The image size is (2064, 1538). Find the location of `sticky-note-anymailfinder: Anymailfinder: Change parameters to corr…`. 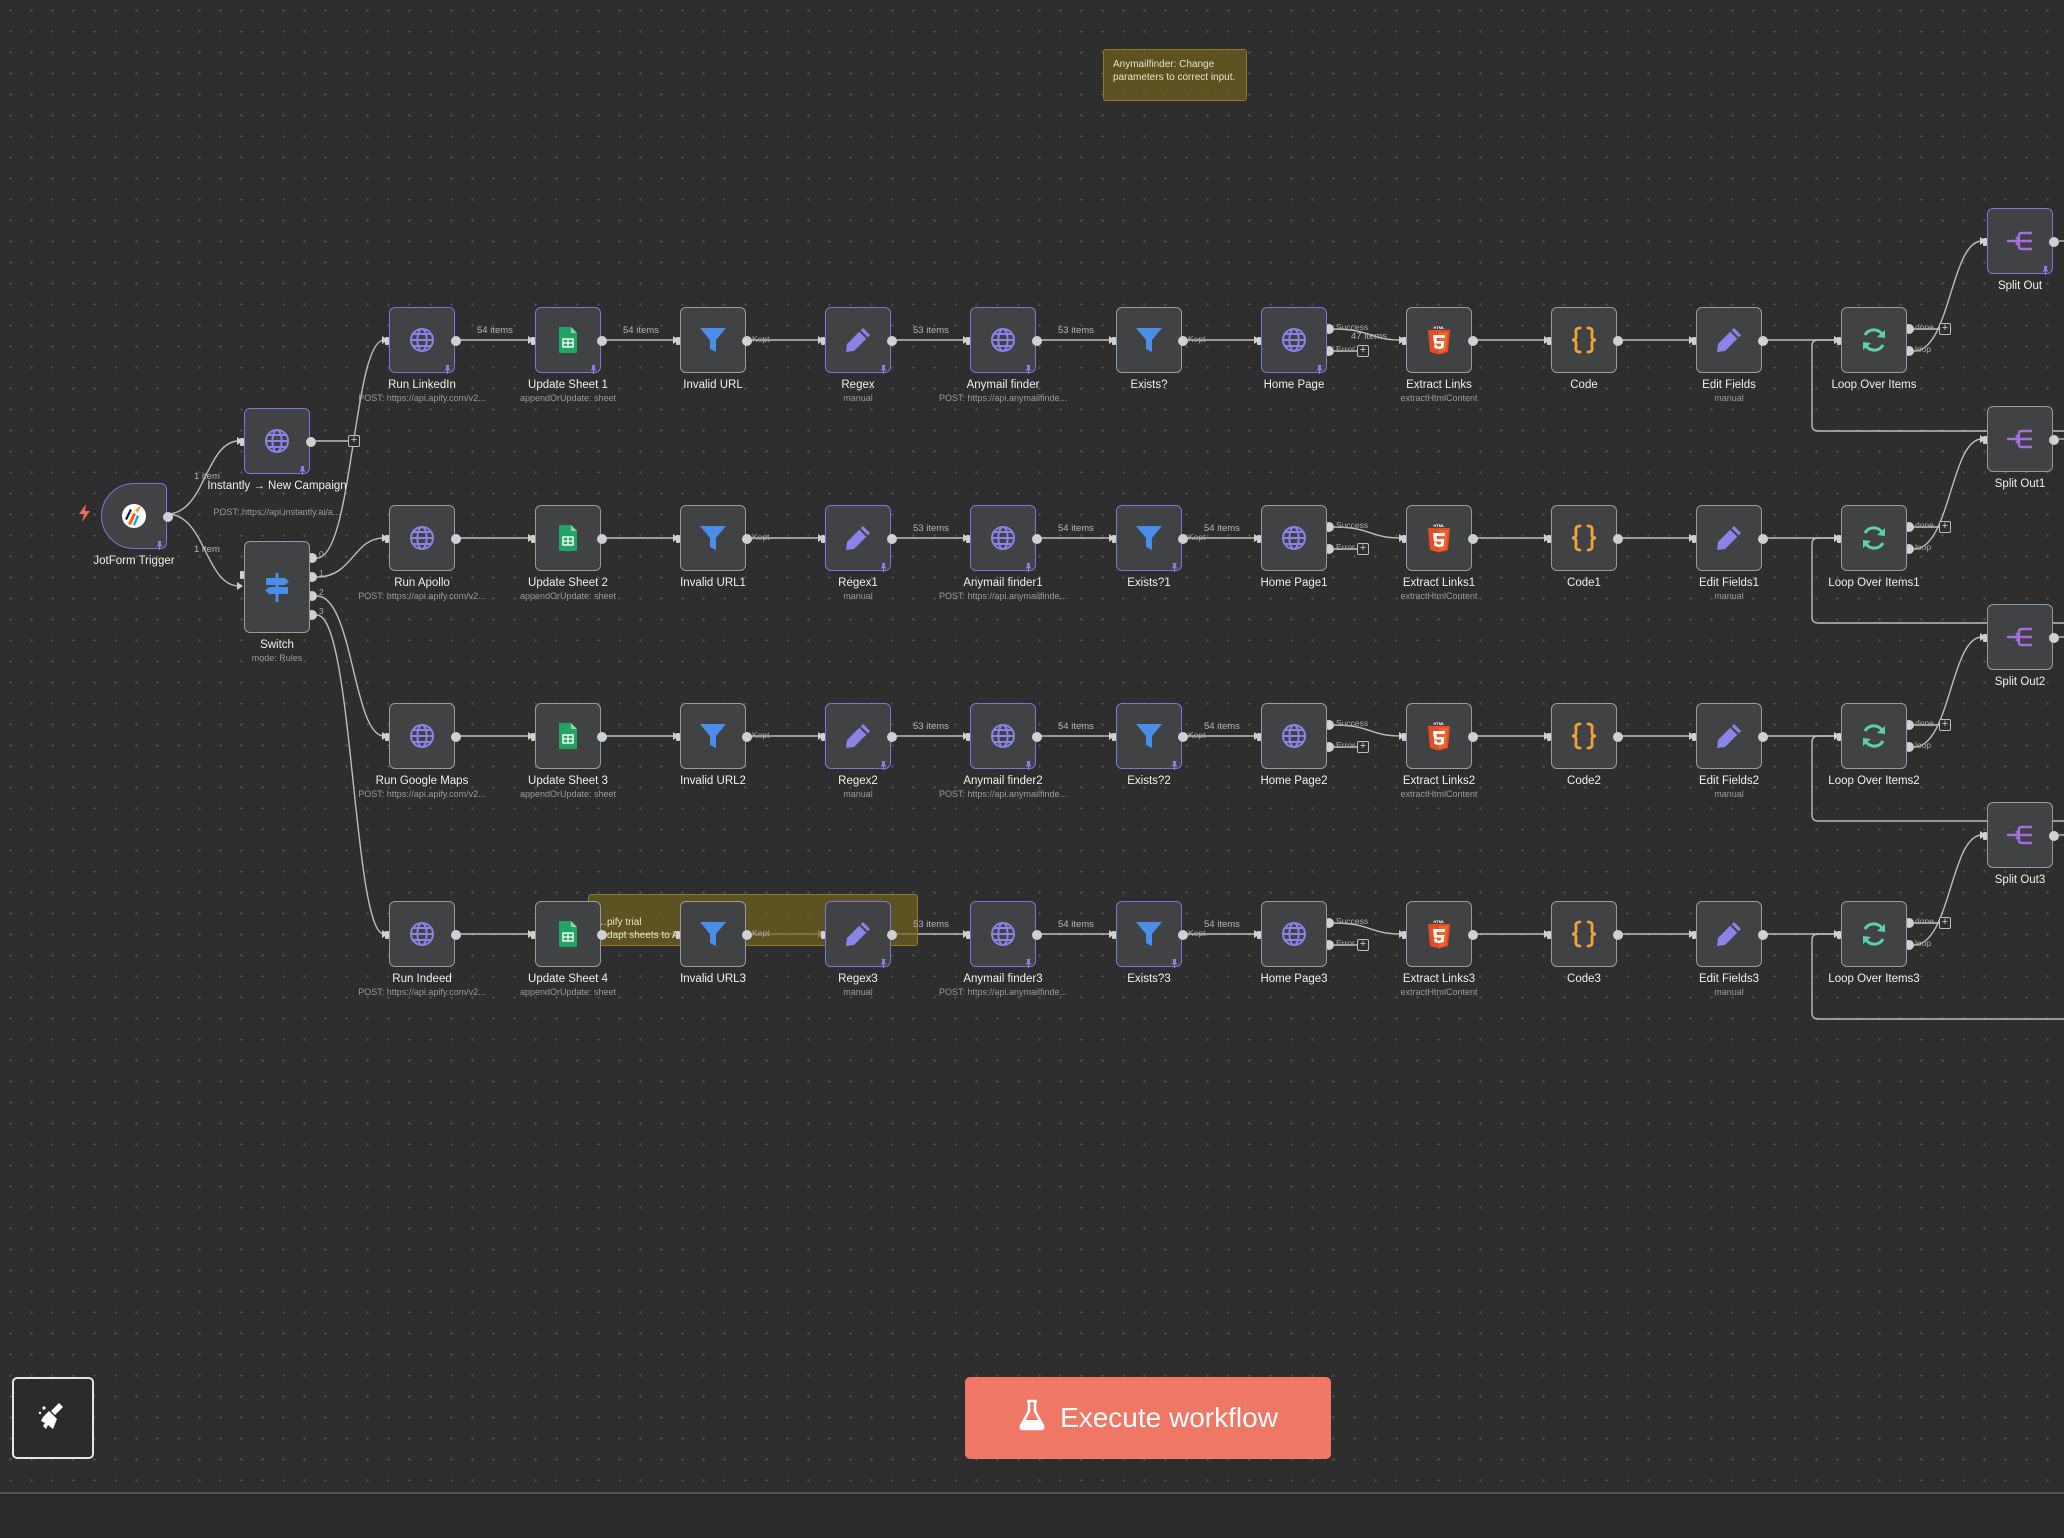

sticky-note-anymailfinder: Anymailfinder: Change parameters to corr… is located at coordinates (1175, 75).